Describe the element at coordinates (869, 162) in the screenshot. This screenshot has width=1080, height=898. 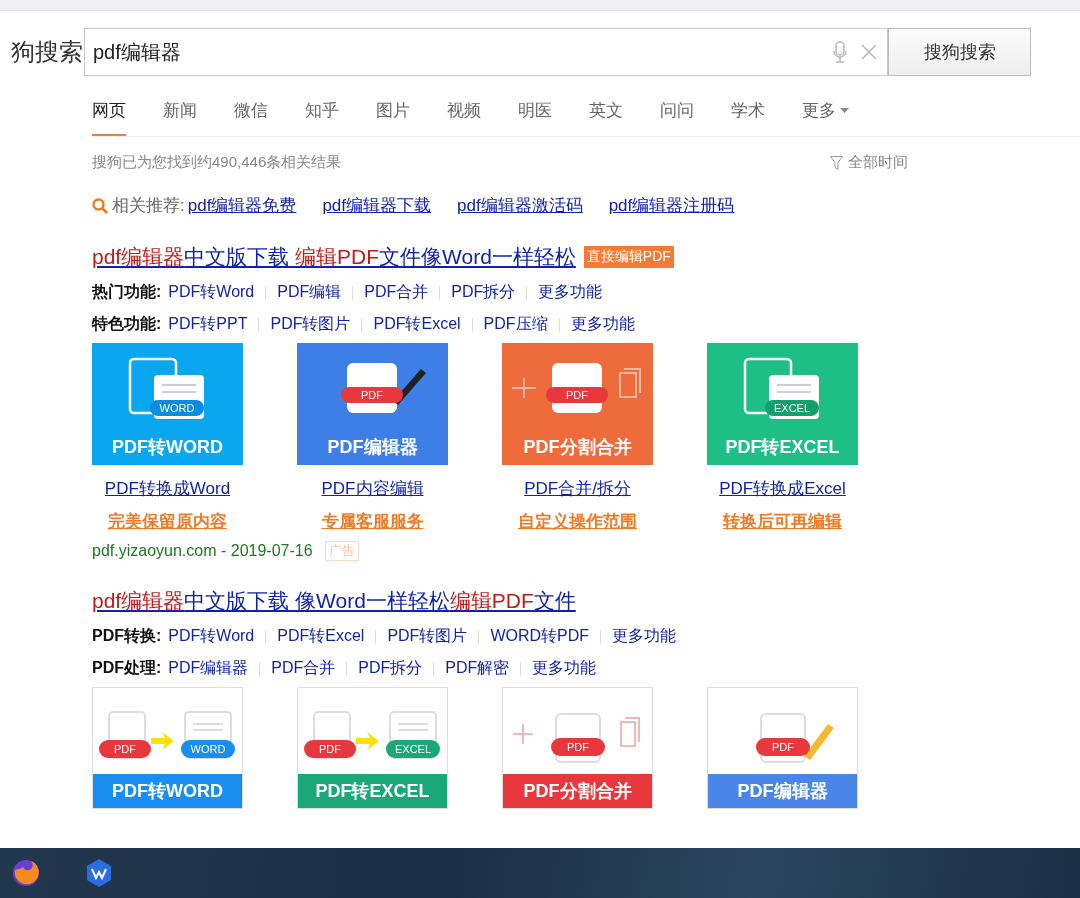
I see `time-filter: 全部时间` at that location.